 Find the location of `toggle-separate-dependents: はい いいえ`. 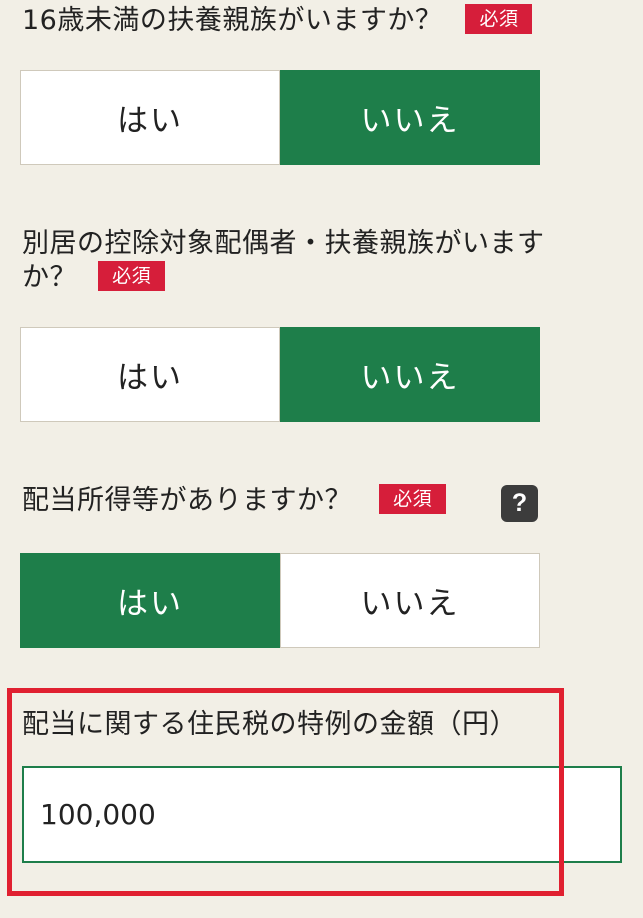

toggle-separate-dependents: はい いいえ is located at coordinates (280, 374).